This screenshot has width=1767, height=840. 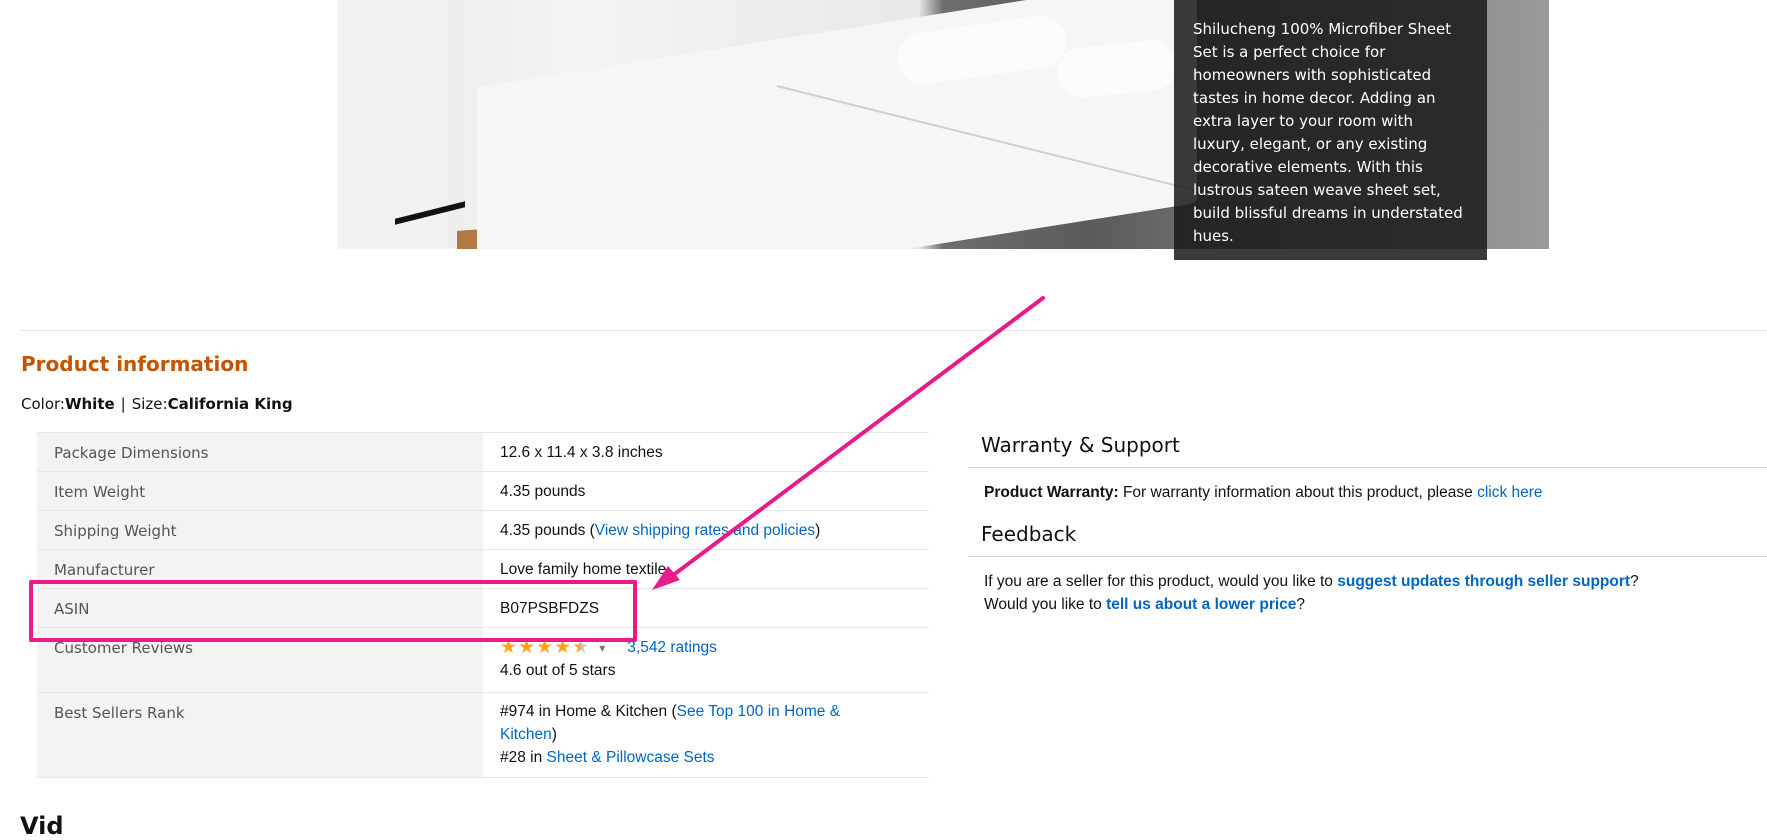 I want to click on rank-suffix: ), so click(x=554, y=734).